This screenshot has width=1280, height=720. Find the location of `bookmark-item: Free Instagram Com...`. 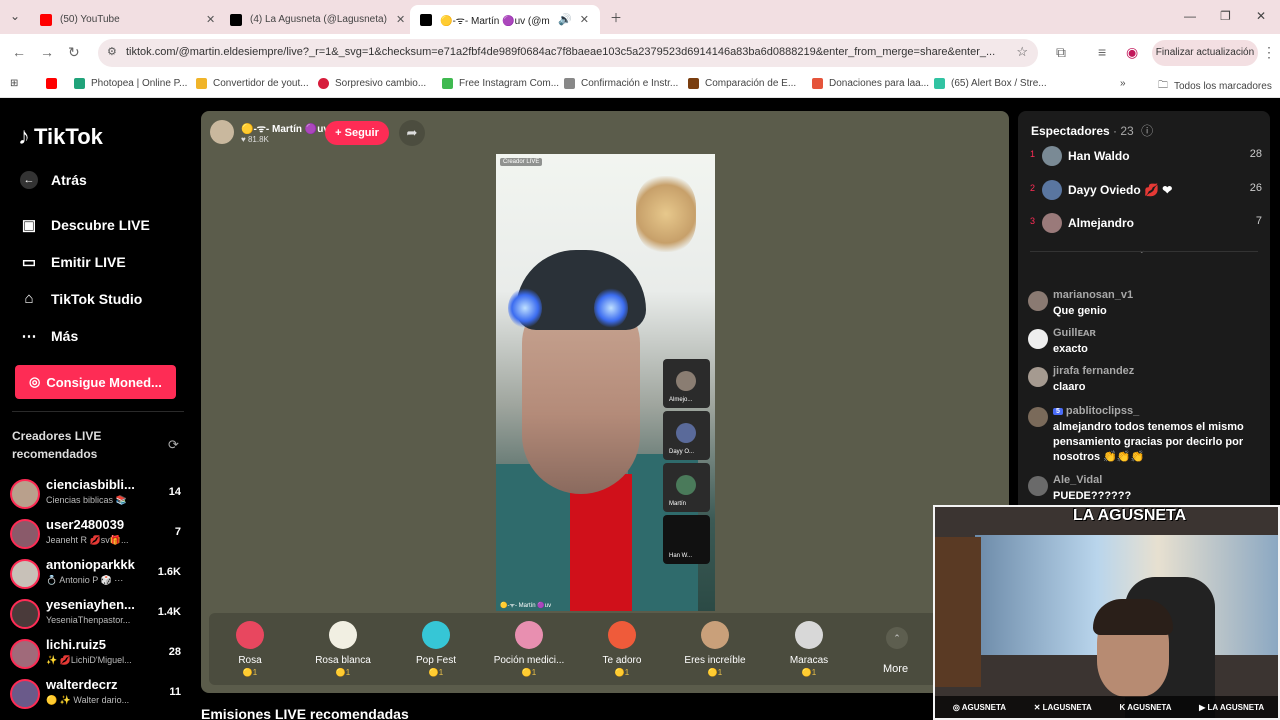

bookmark-item: Free Instagram Com... is located at coordinates (500, 83).